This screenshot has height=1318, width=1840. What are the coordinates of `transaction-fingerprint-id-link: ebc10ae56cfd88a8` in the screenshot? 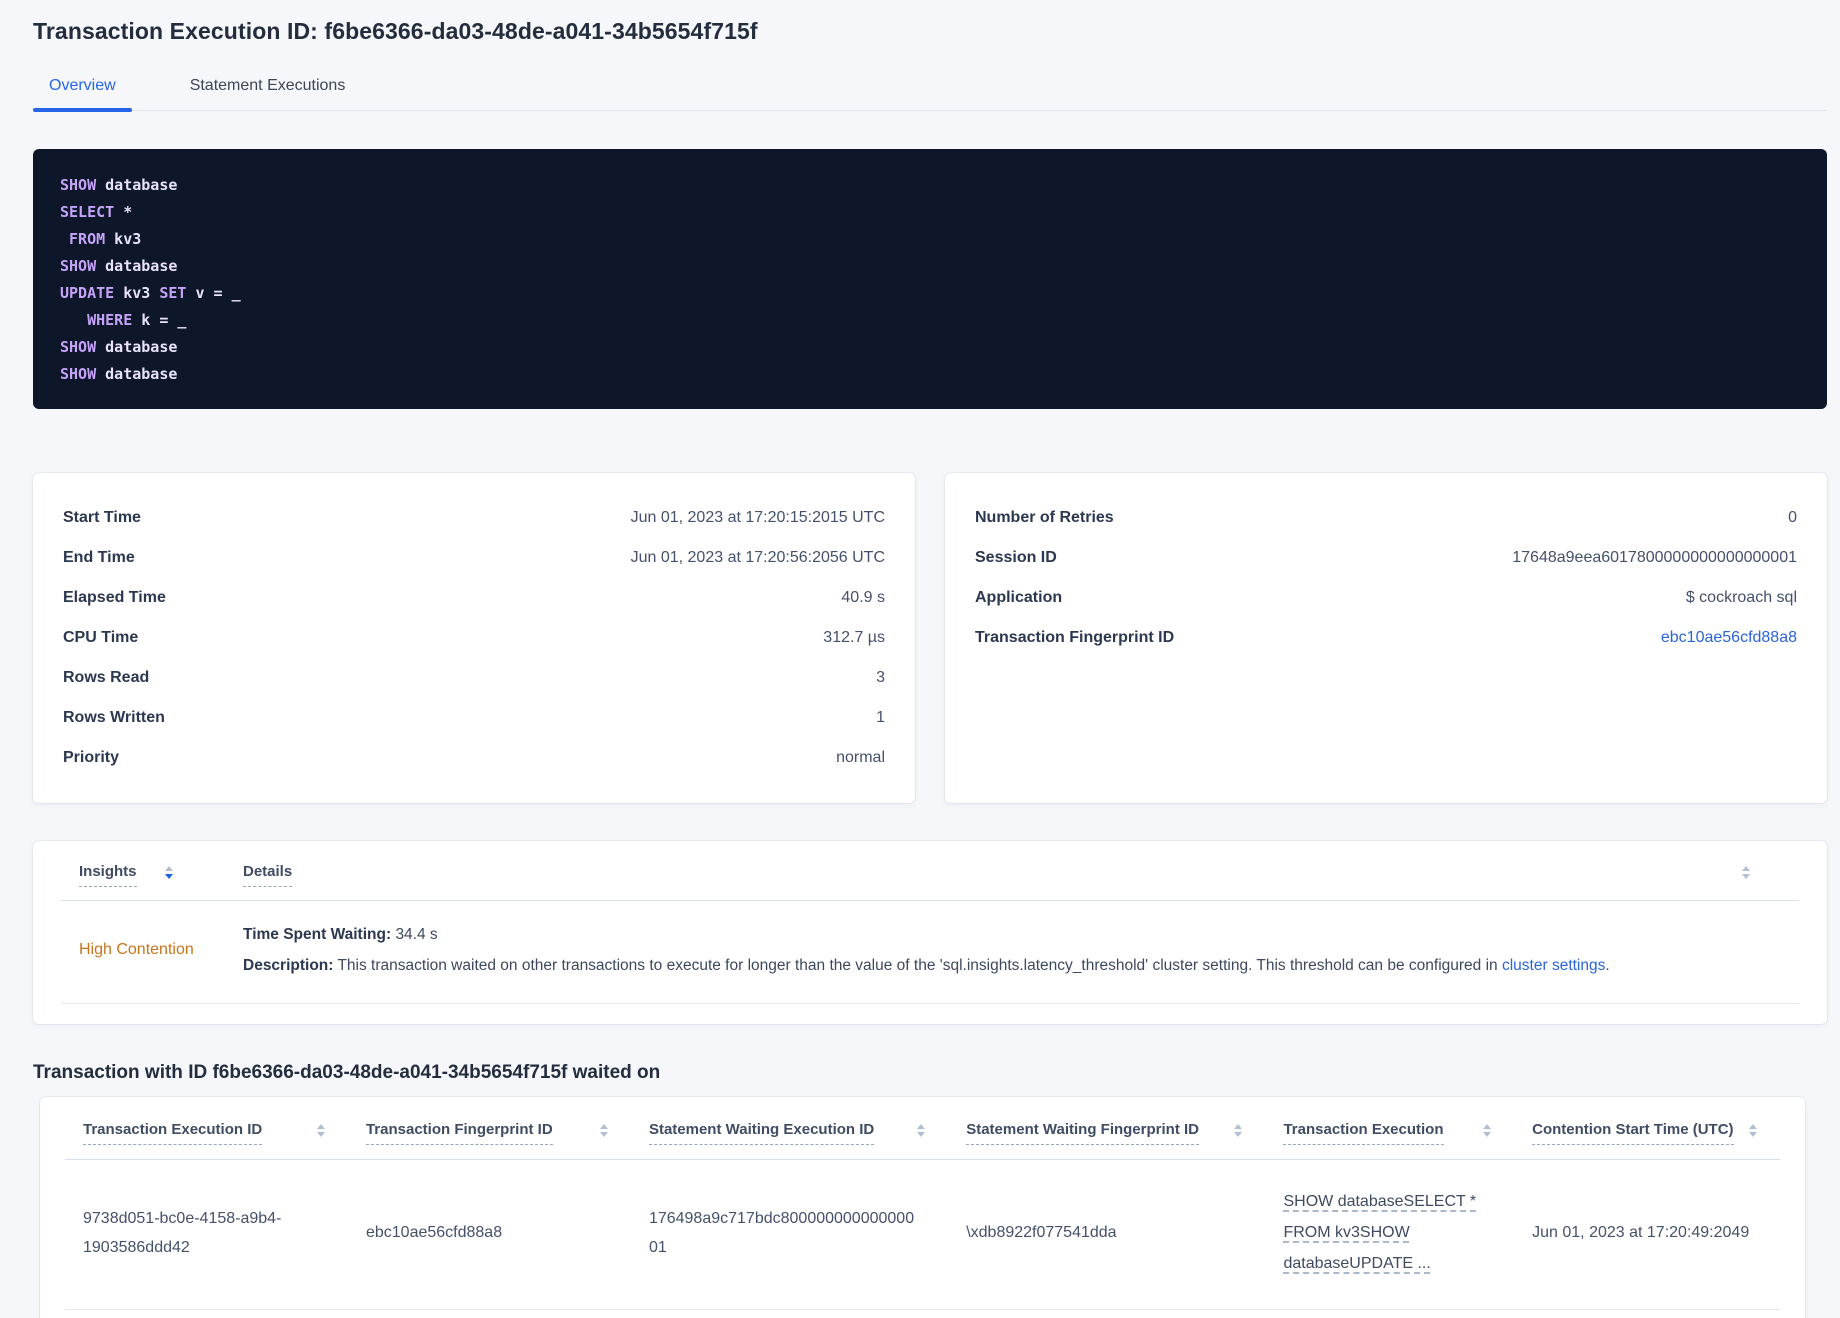 It's located at (1729, 638).